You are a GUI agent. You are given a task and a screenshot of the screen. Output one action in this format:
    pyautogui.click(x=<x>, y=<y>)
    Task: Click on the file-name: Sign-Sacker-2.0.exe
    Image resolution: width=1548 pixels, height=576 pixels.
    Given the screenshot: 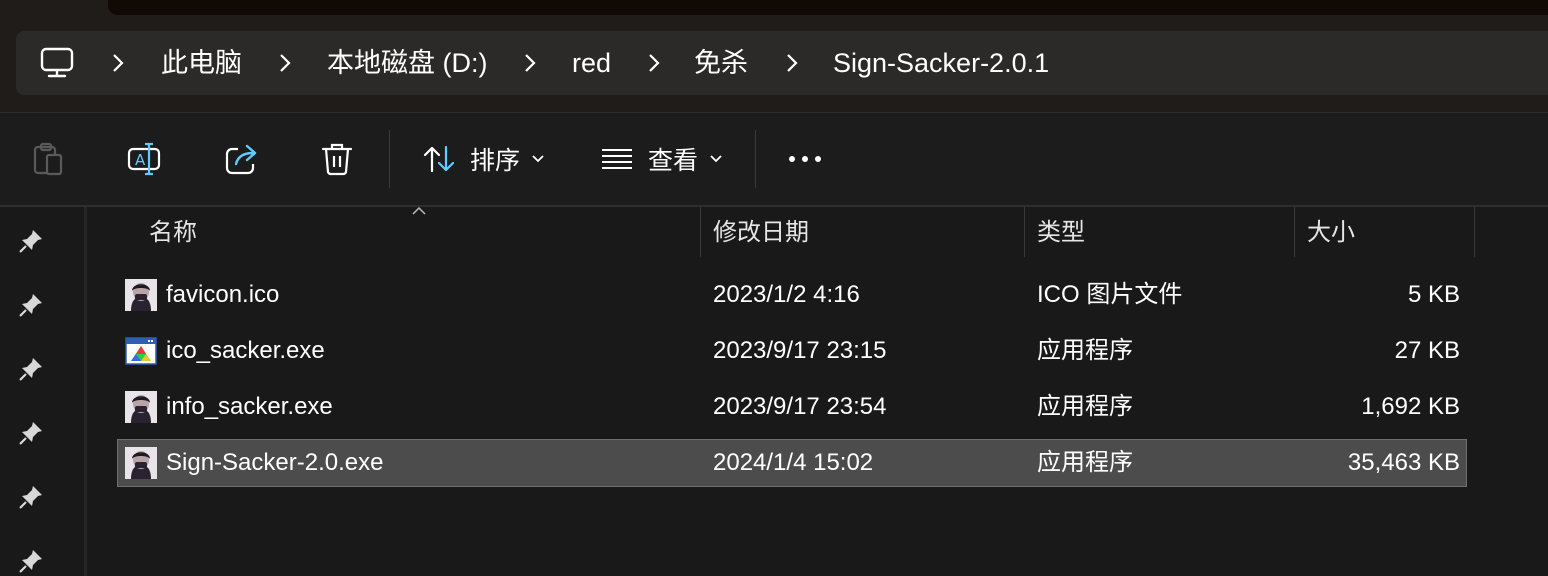 What is the action you would take?
    pyautogui.click(x=275, y=462)
    